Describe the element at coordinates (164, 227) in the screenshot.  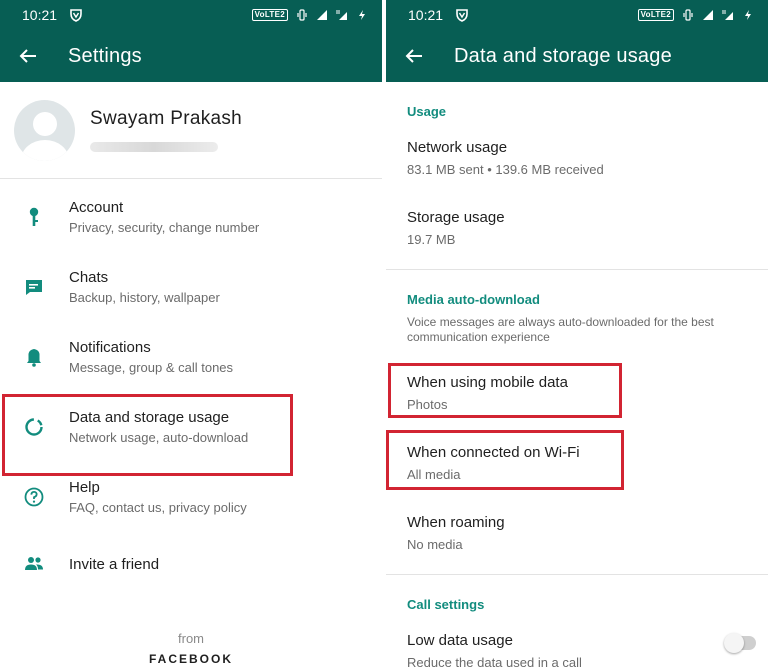
I see `menu-subtitle: Privacy, security, change number` at that location.